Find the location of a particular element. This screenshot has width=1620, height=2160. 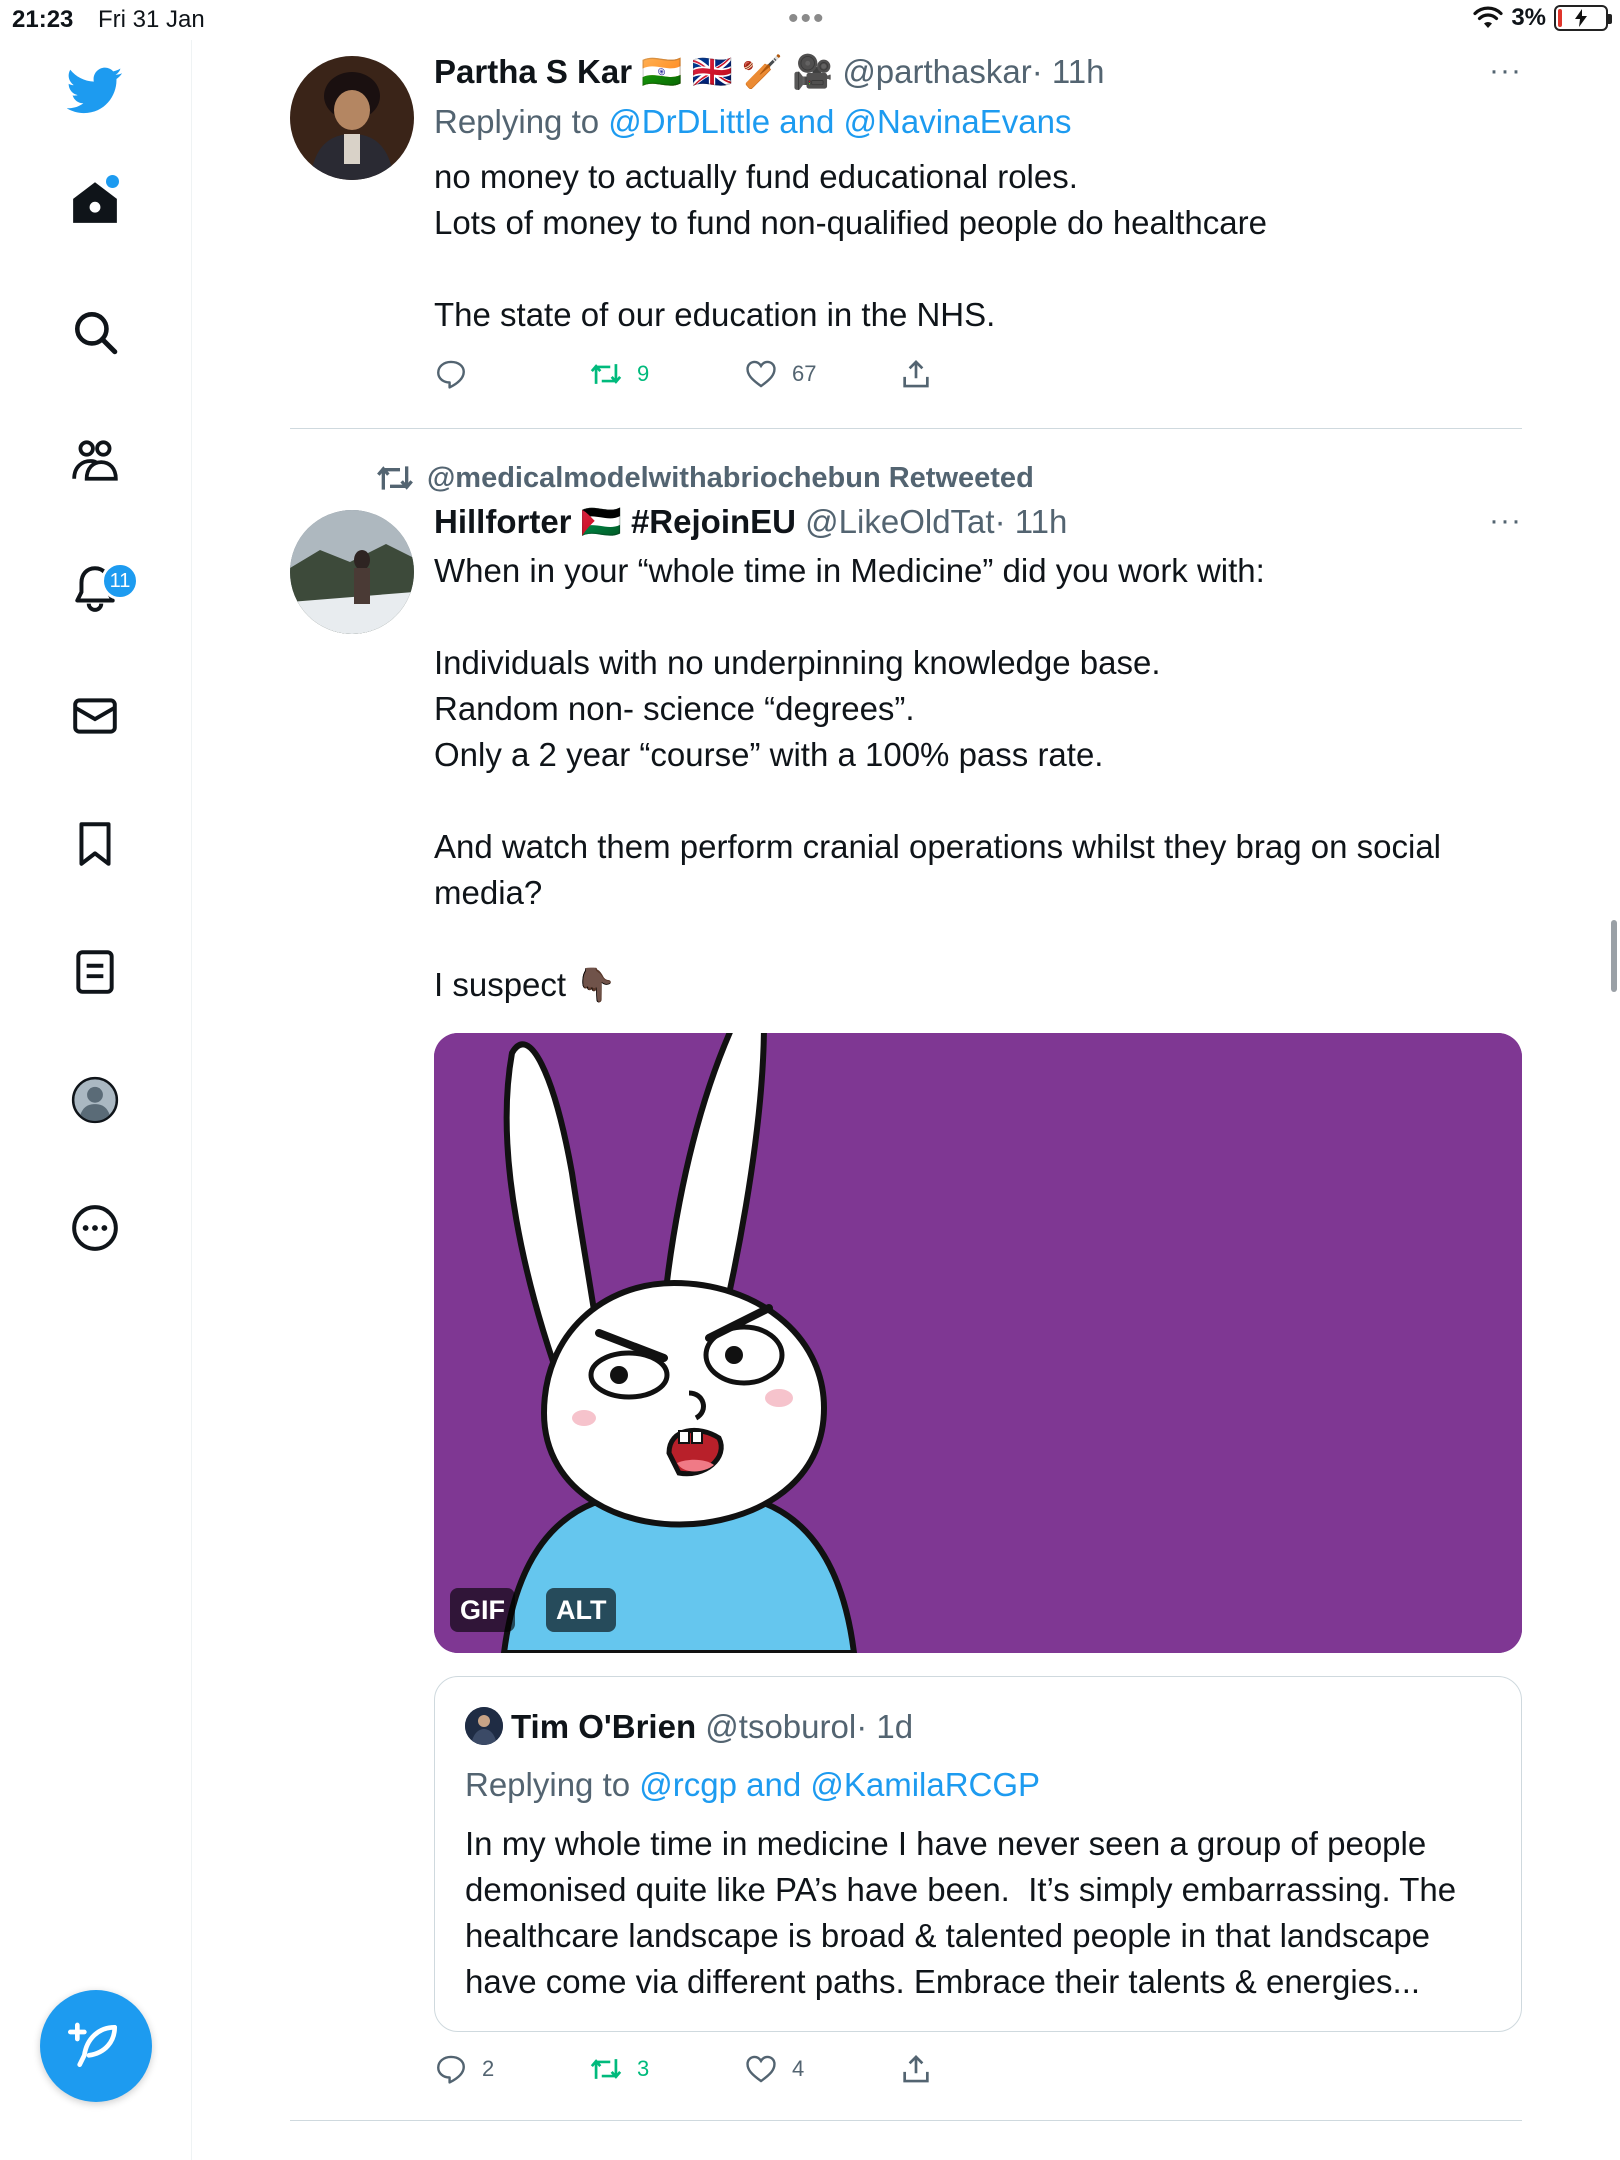

status-bar: 21:23 Fri 31 Jan ••• 3% is located at coordinates (810, 20).